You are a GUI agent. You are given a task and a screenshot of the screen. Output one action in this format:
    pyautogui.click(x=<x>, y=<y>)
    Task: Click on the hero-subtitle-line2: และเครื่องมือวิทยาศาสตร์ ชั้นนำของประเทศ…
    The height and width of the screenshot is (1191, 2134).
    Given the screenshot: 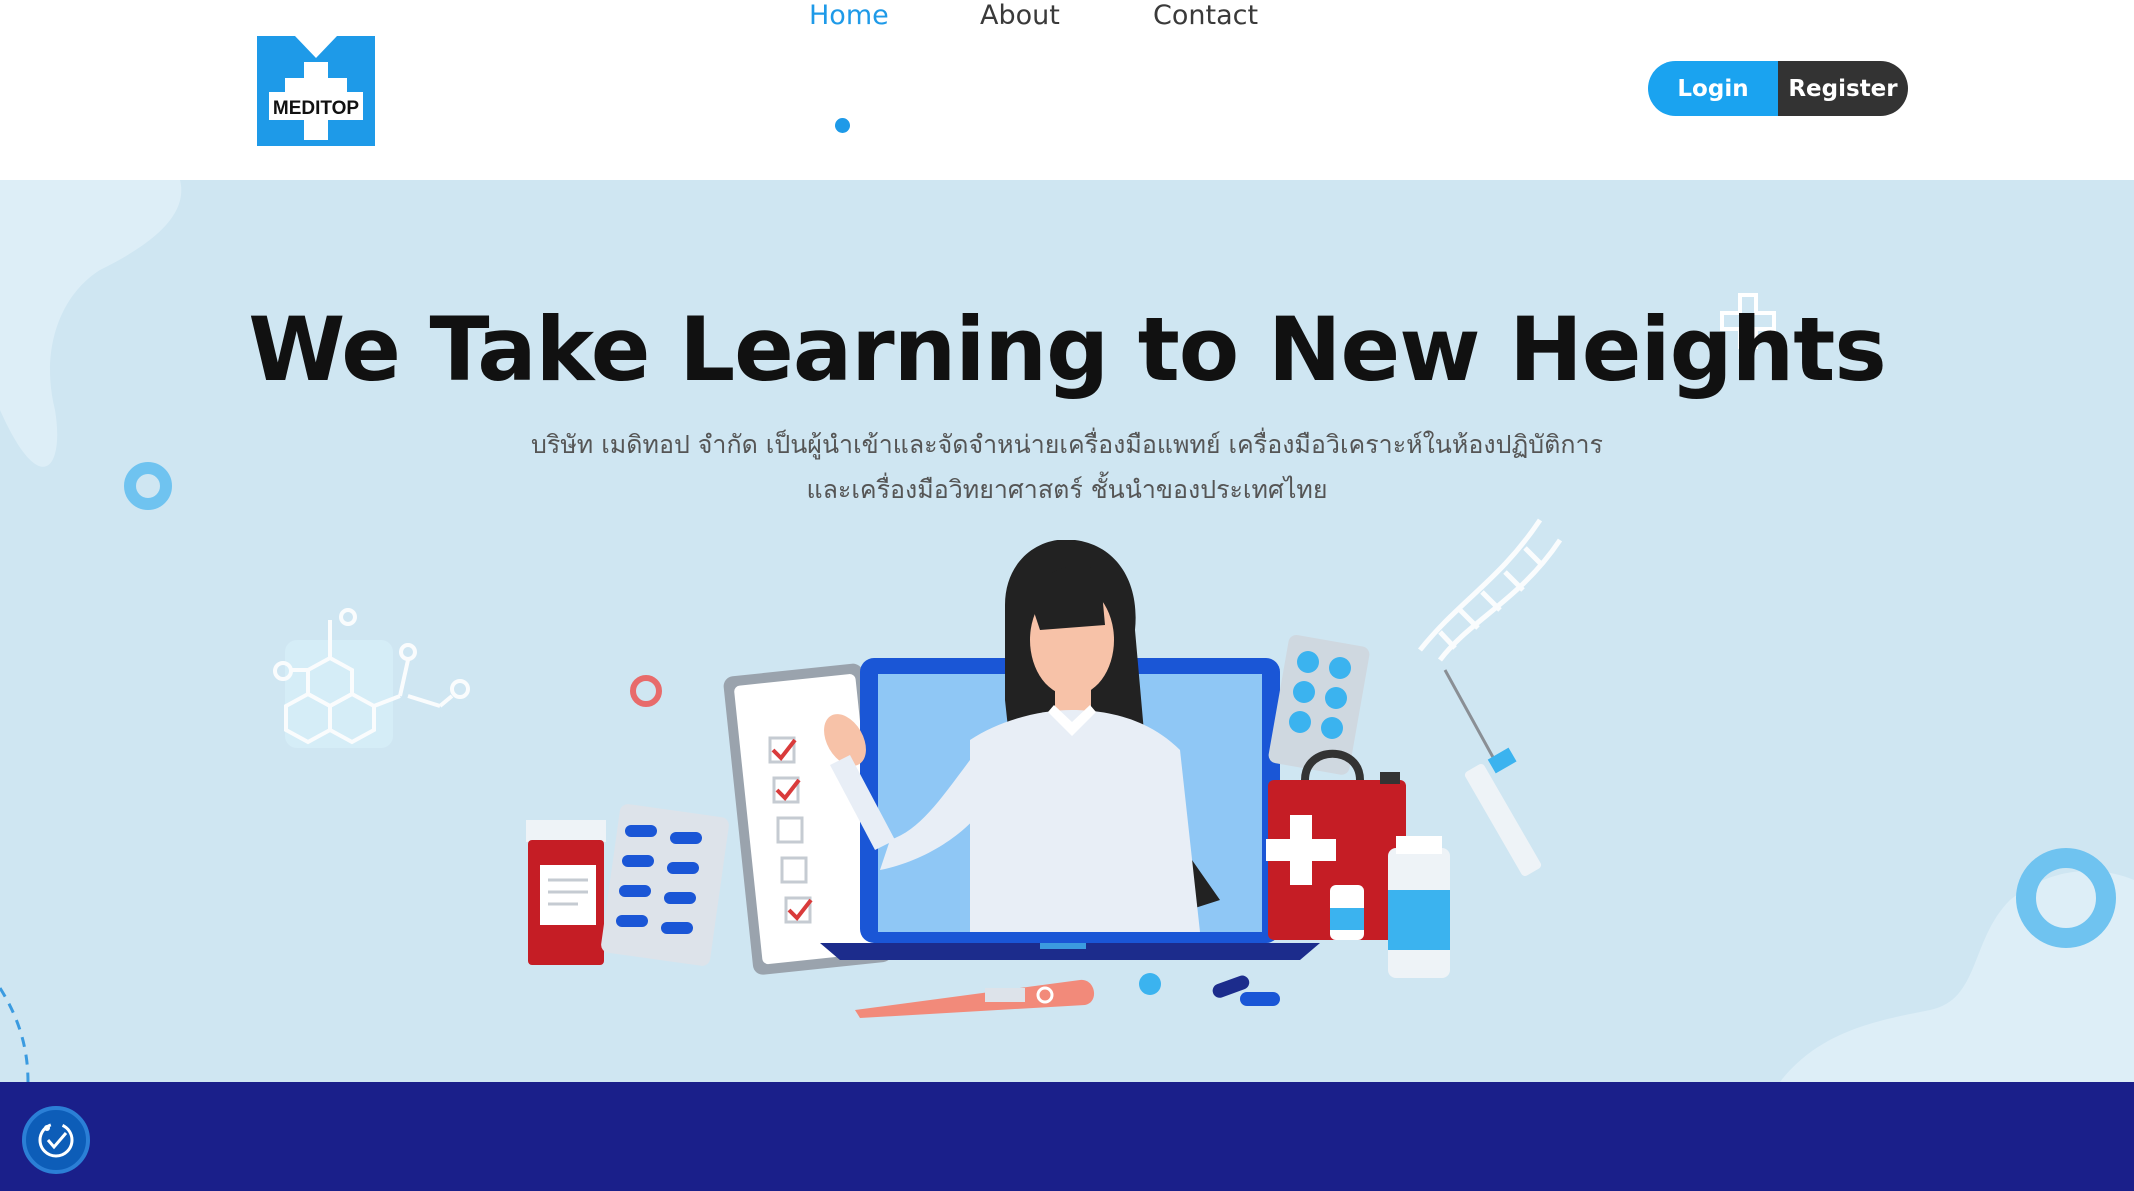 What is the action you would take?
    pyautogui.click(x=1067, y=489)
    